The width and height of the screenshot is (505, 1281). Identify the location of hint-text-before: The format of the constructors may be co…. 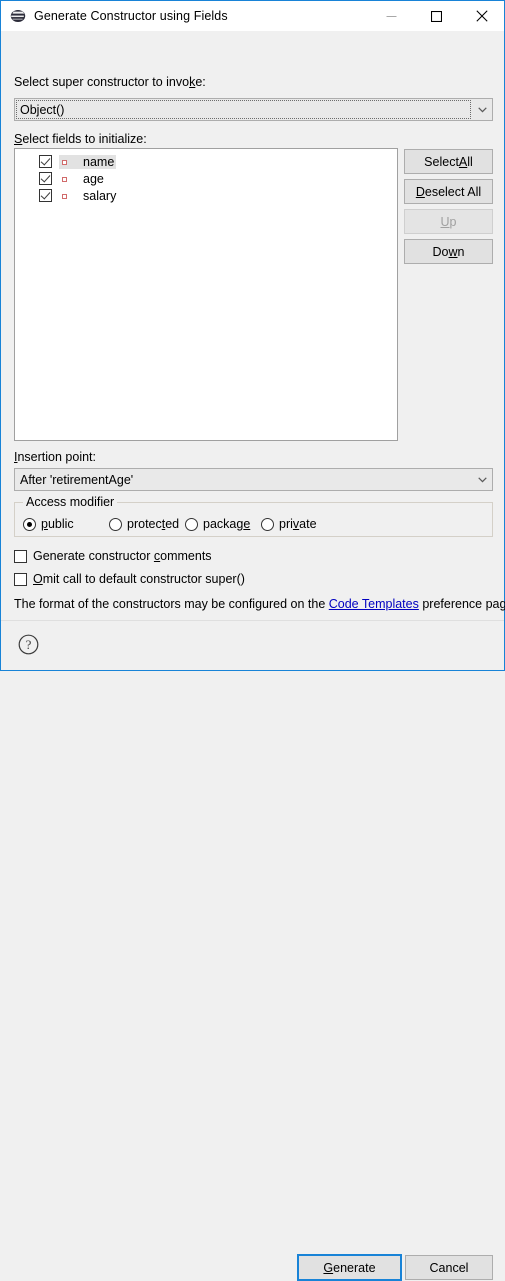
(171, 604).